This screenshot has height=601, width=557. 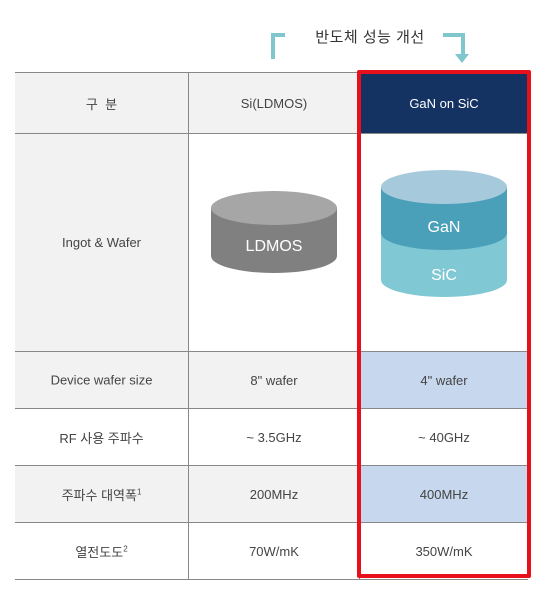 I want to click on table-row: Device wafer size 8" wafer 4" wafer, so click(x=271, y=380).